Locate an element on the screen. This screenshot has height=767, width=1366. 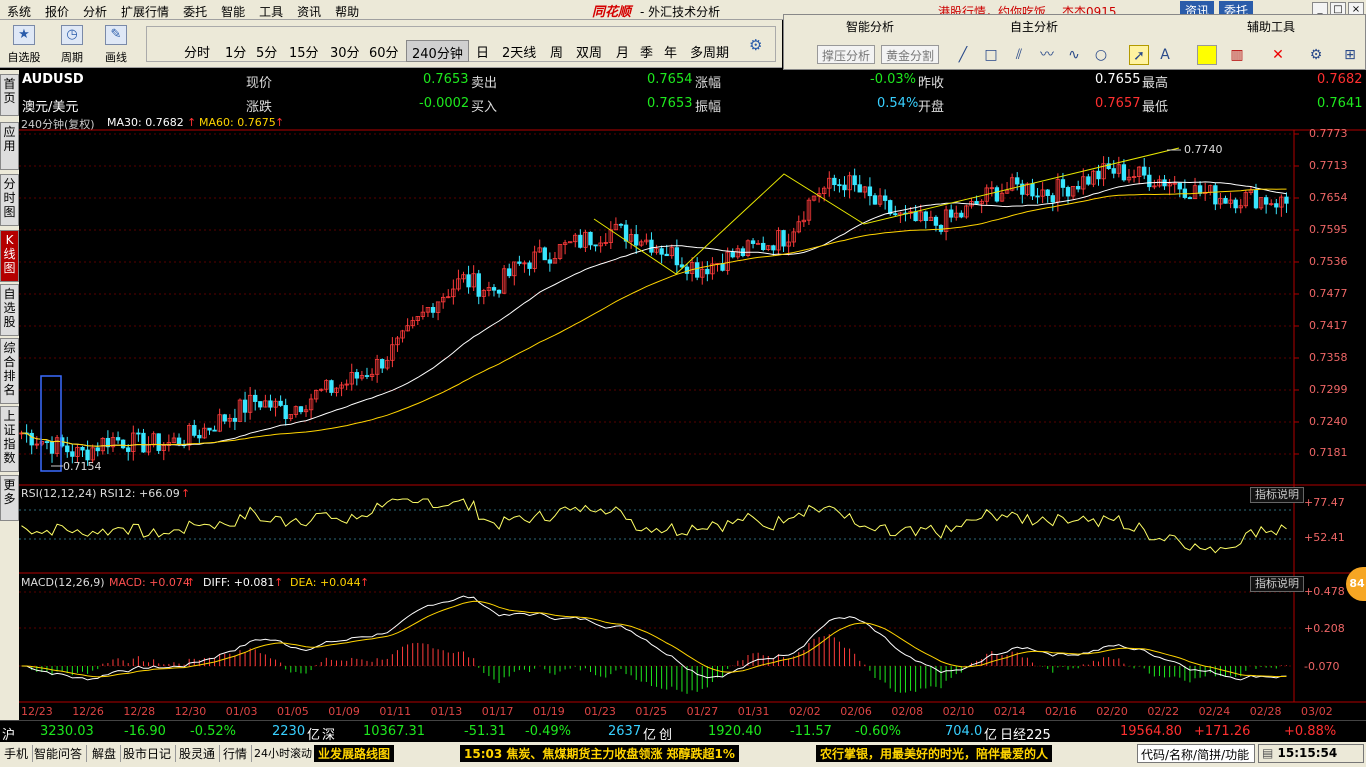
pen-icon: ✎ is located at coordinates (116, 35).